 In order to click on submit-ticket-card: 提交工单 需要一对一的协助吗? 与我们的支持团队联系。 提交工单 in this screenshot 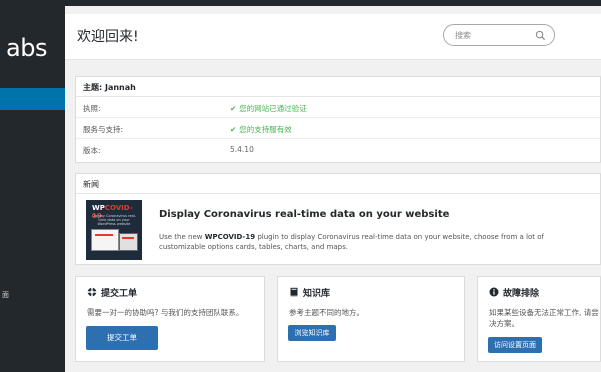, I will do `click(170, 319)`.